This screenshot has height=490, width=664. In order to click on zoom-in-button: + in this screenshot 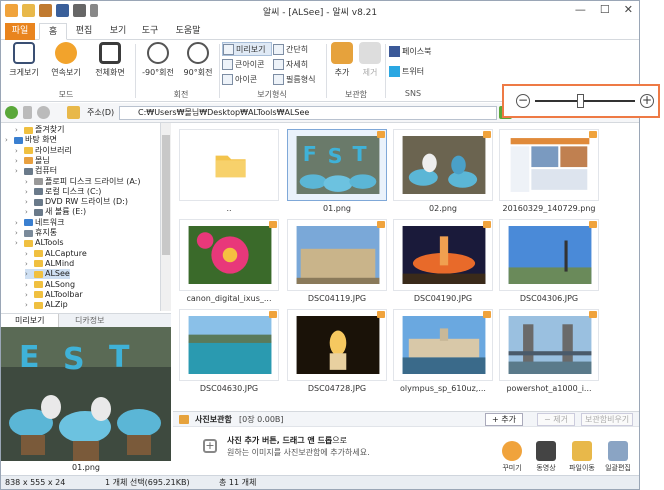, I will do `click(647, 101)`.